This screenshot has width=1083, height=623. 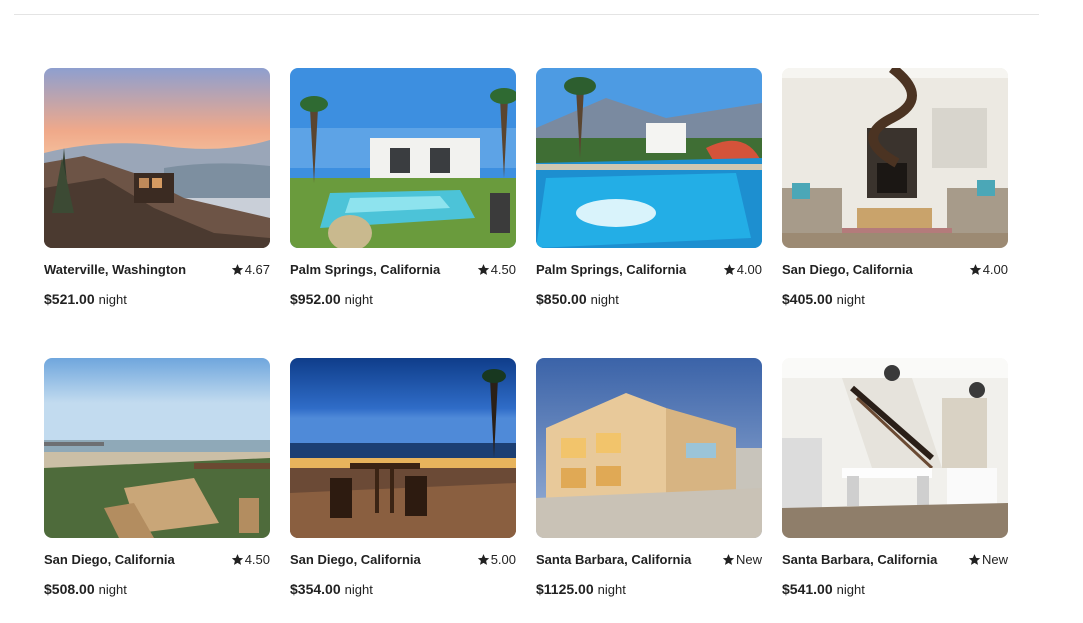 What do you see at coordinates (565, 589) in the screenshot?
I see `listing-price: $1125.00` at bounding box center [565, 589].